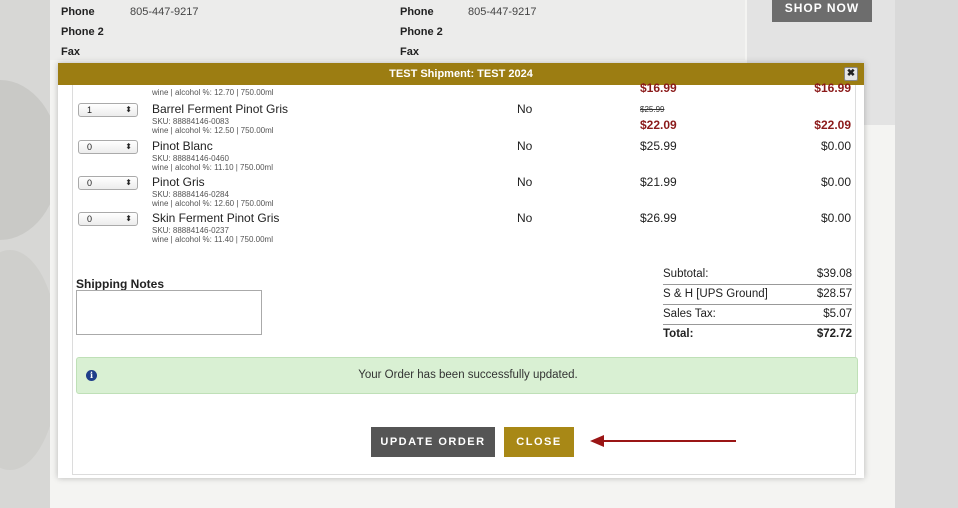 The width and height of the screenshot is (958, 508). Describe the element at coordinates (421, 32) in the screenshot. I see `bg-phone2-label-2: Phone 2` at that location.